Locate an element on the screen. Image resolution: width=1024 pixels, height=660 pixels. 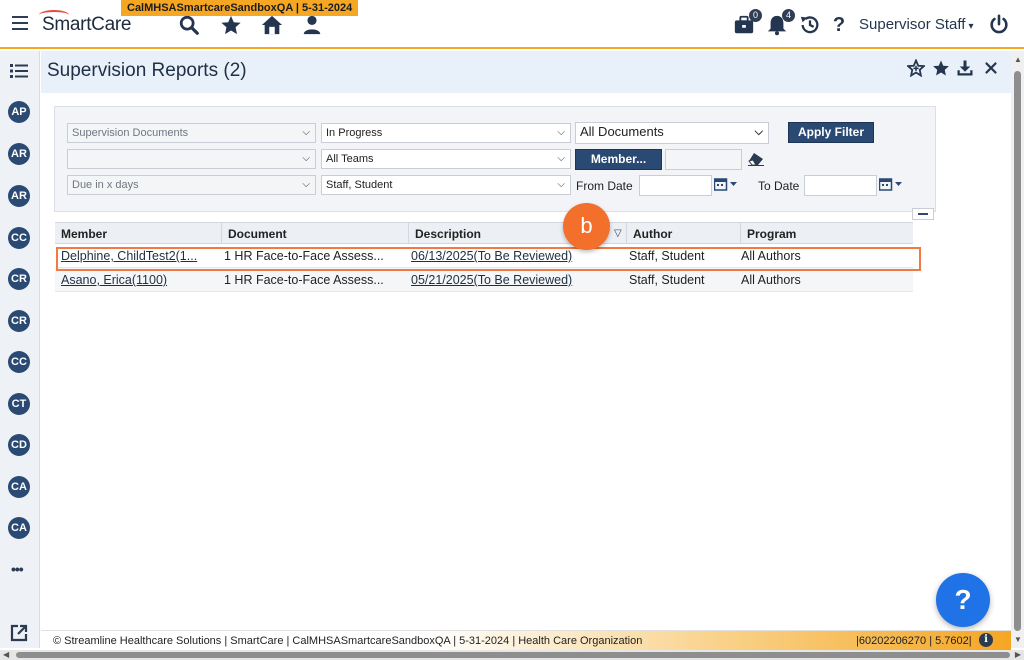
user-name: Supervisor Staff is located at coordinates (912, 24).